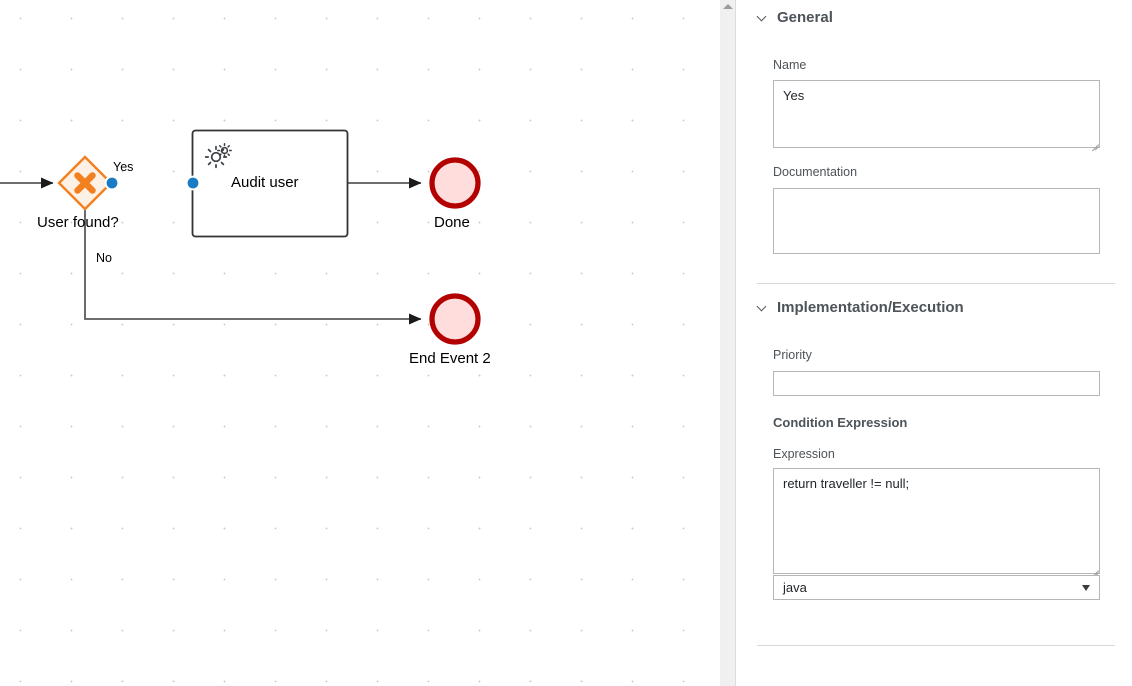 Image resolution: width=1132 pixels, height=686 pixels. What do you see at coordinates (840, 422) in the screenshot?
I see `field-label-condition-expression: Condition Expression` at bounding box center [840, 422].